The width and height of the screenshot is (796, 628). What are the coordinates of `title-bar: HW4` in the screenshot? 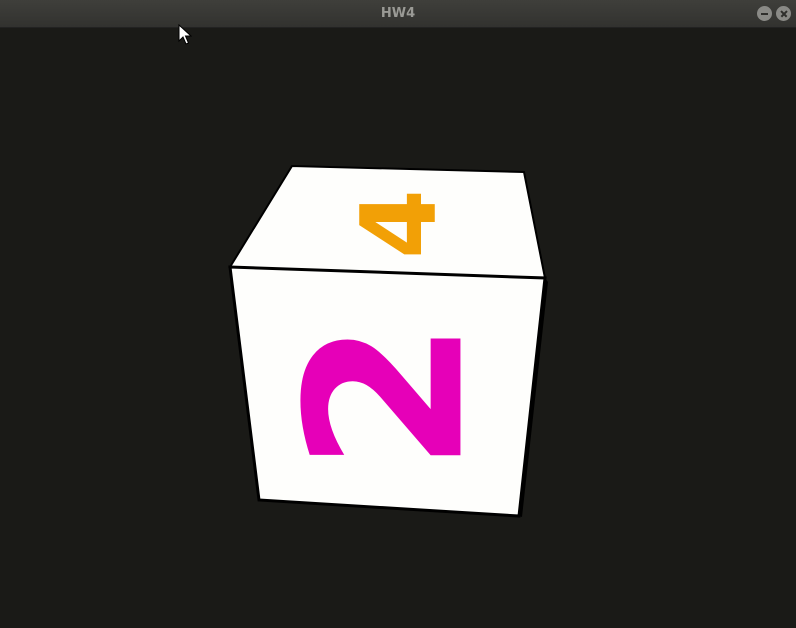 It's located at (398, 14).